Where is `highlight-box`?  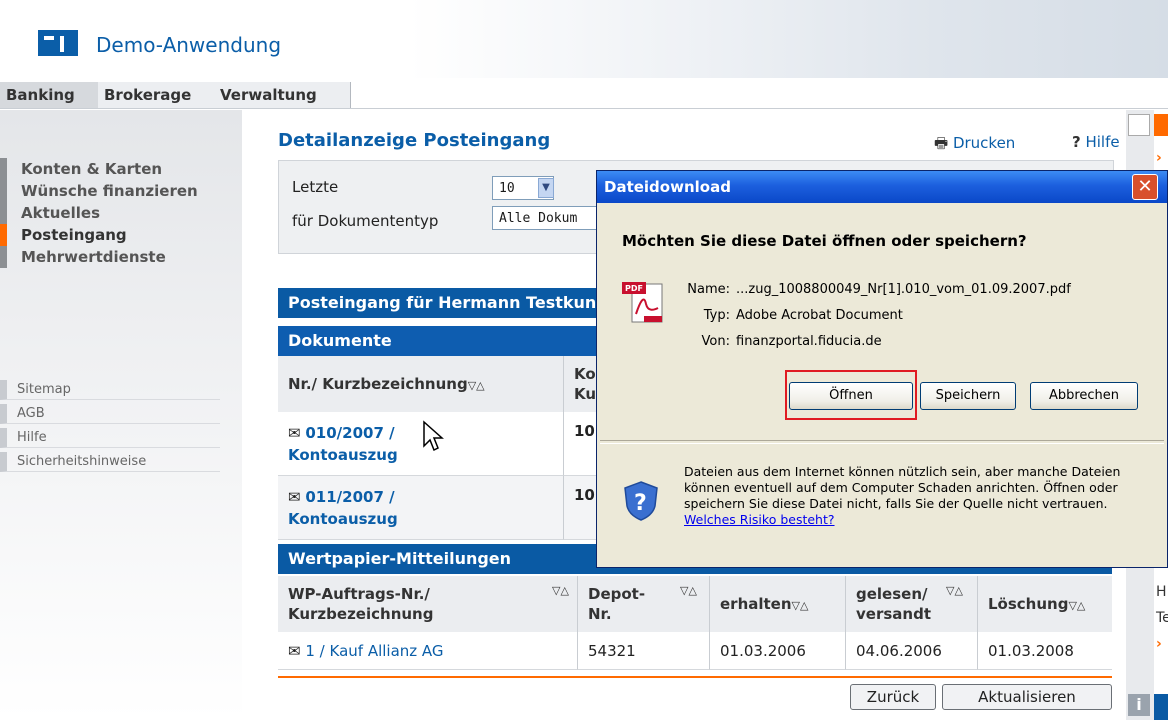
highlight-box is located at coordinates (851, 395).